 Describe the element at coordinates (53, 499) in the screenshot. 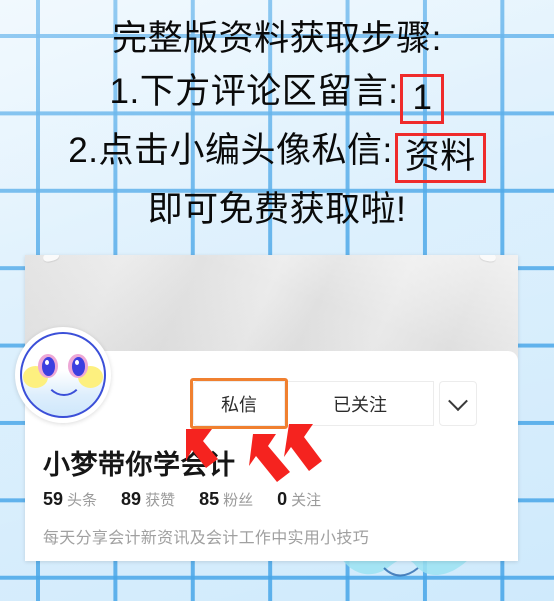

I see `stat-value-headlines: 59` at that location.